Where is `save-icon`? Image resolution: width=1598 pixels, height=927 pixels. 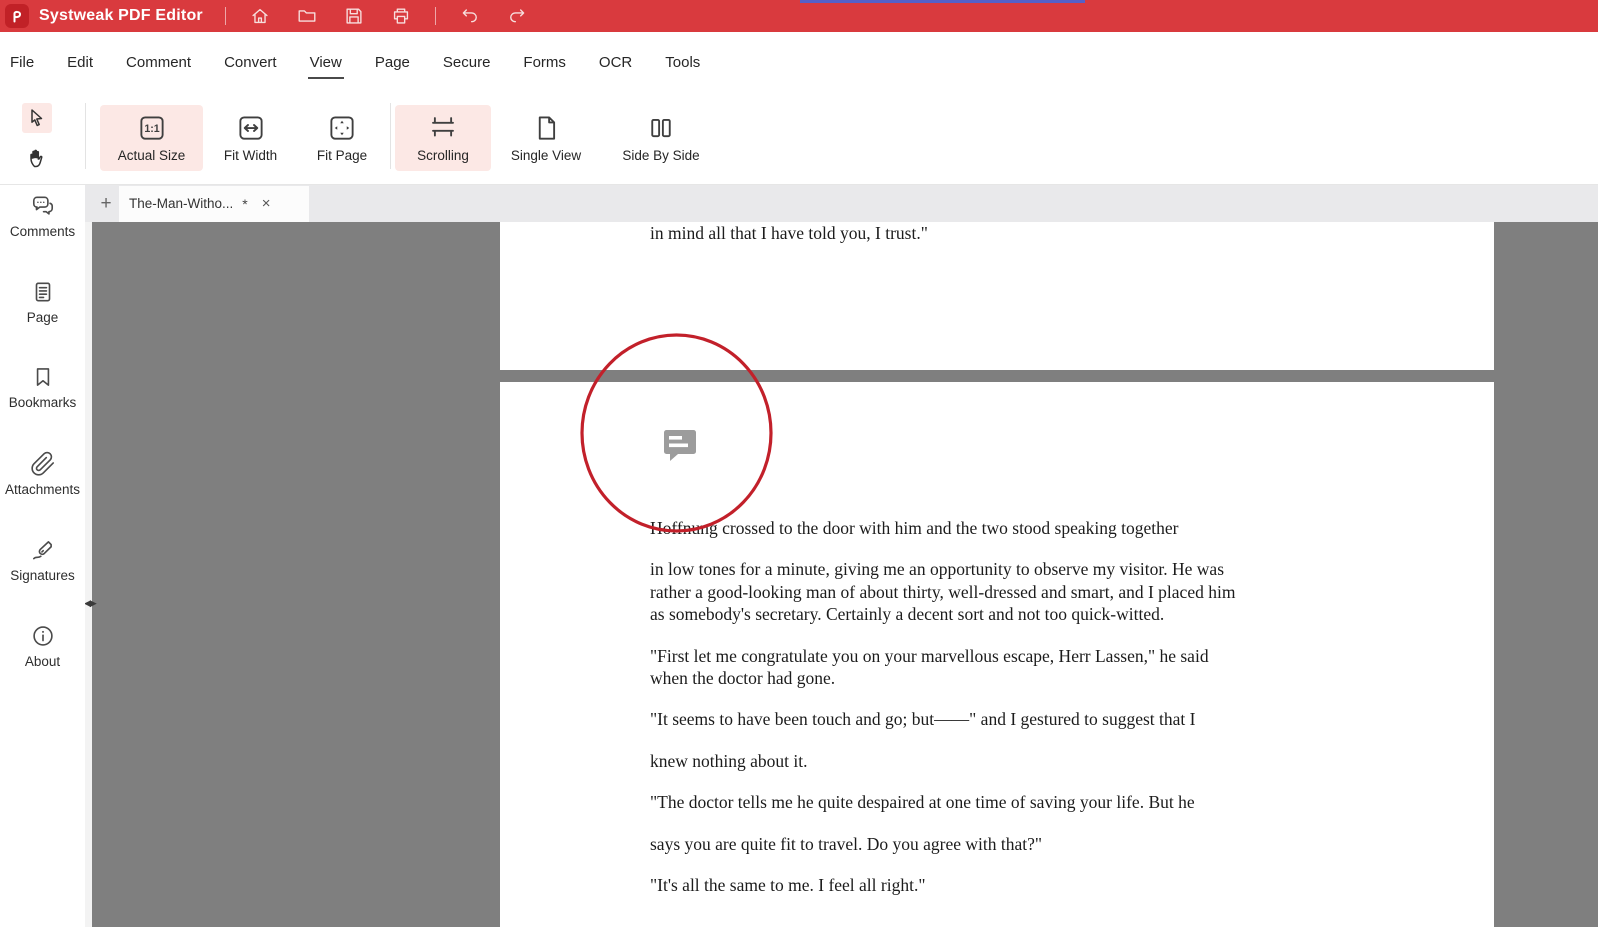 save-icon is located at coordinates (354, 16).